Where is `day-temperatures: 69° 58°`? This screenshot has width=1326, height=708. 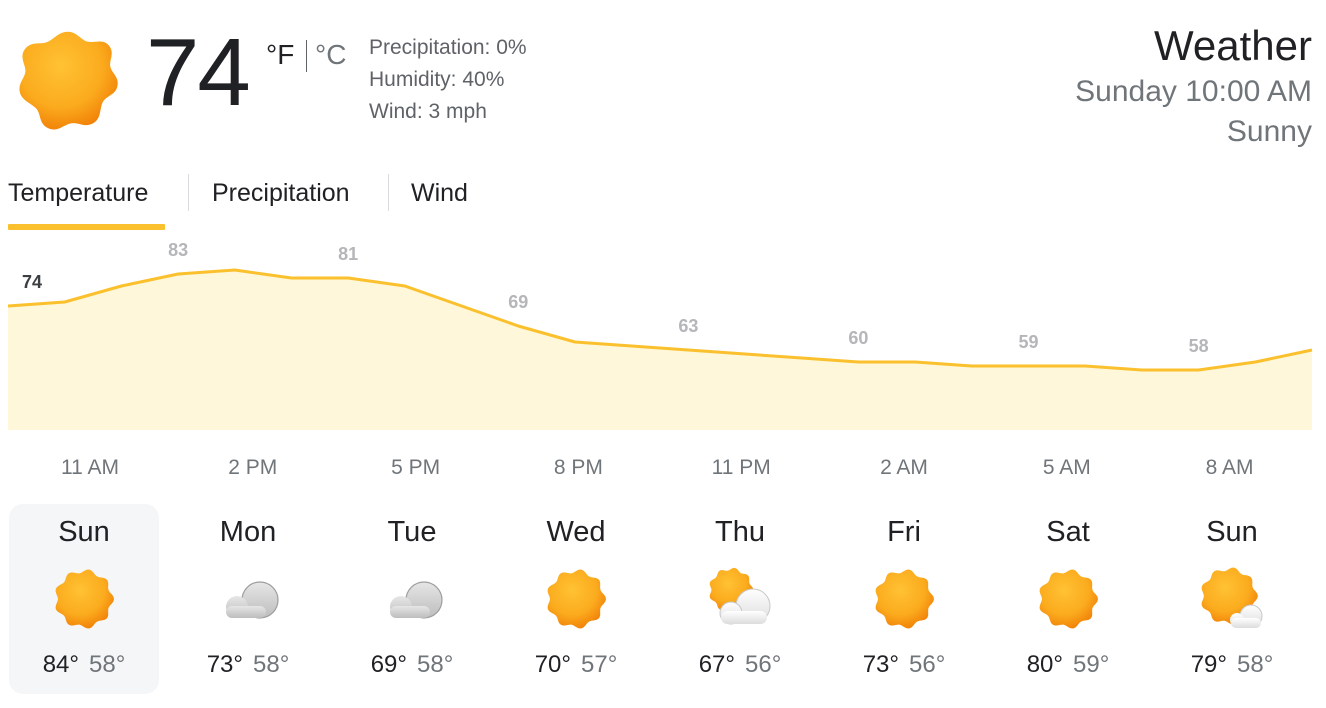
day-temperatures: 69° 58° is located at coordinates (412, 665).